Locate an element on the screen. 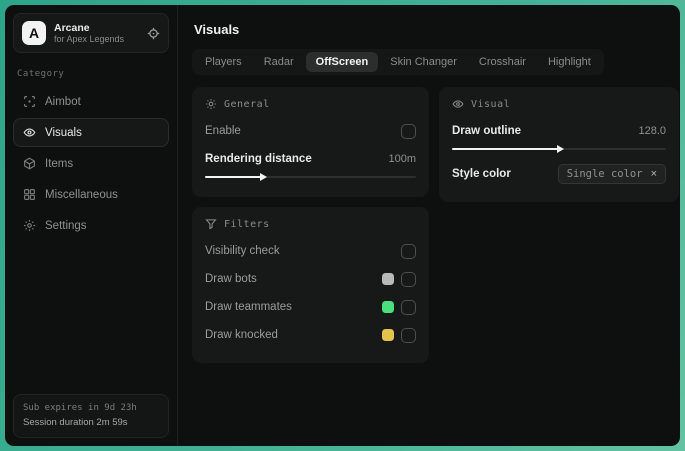 The width and height of the screenshot is (685, 451). sidebar-item-aimbot: Aimbot is located at coordinates (91, 101).